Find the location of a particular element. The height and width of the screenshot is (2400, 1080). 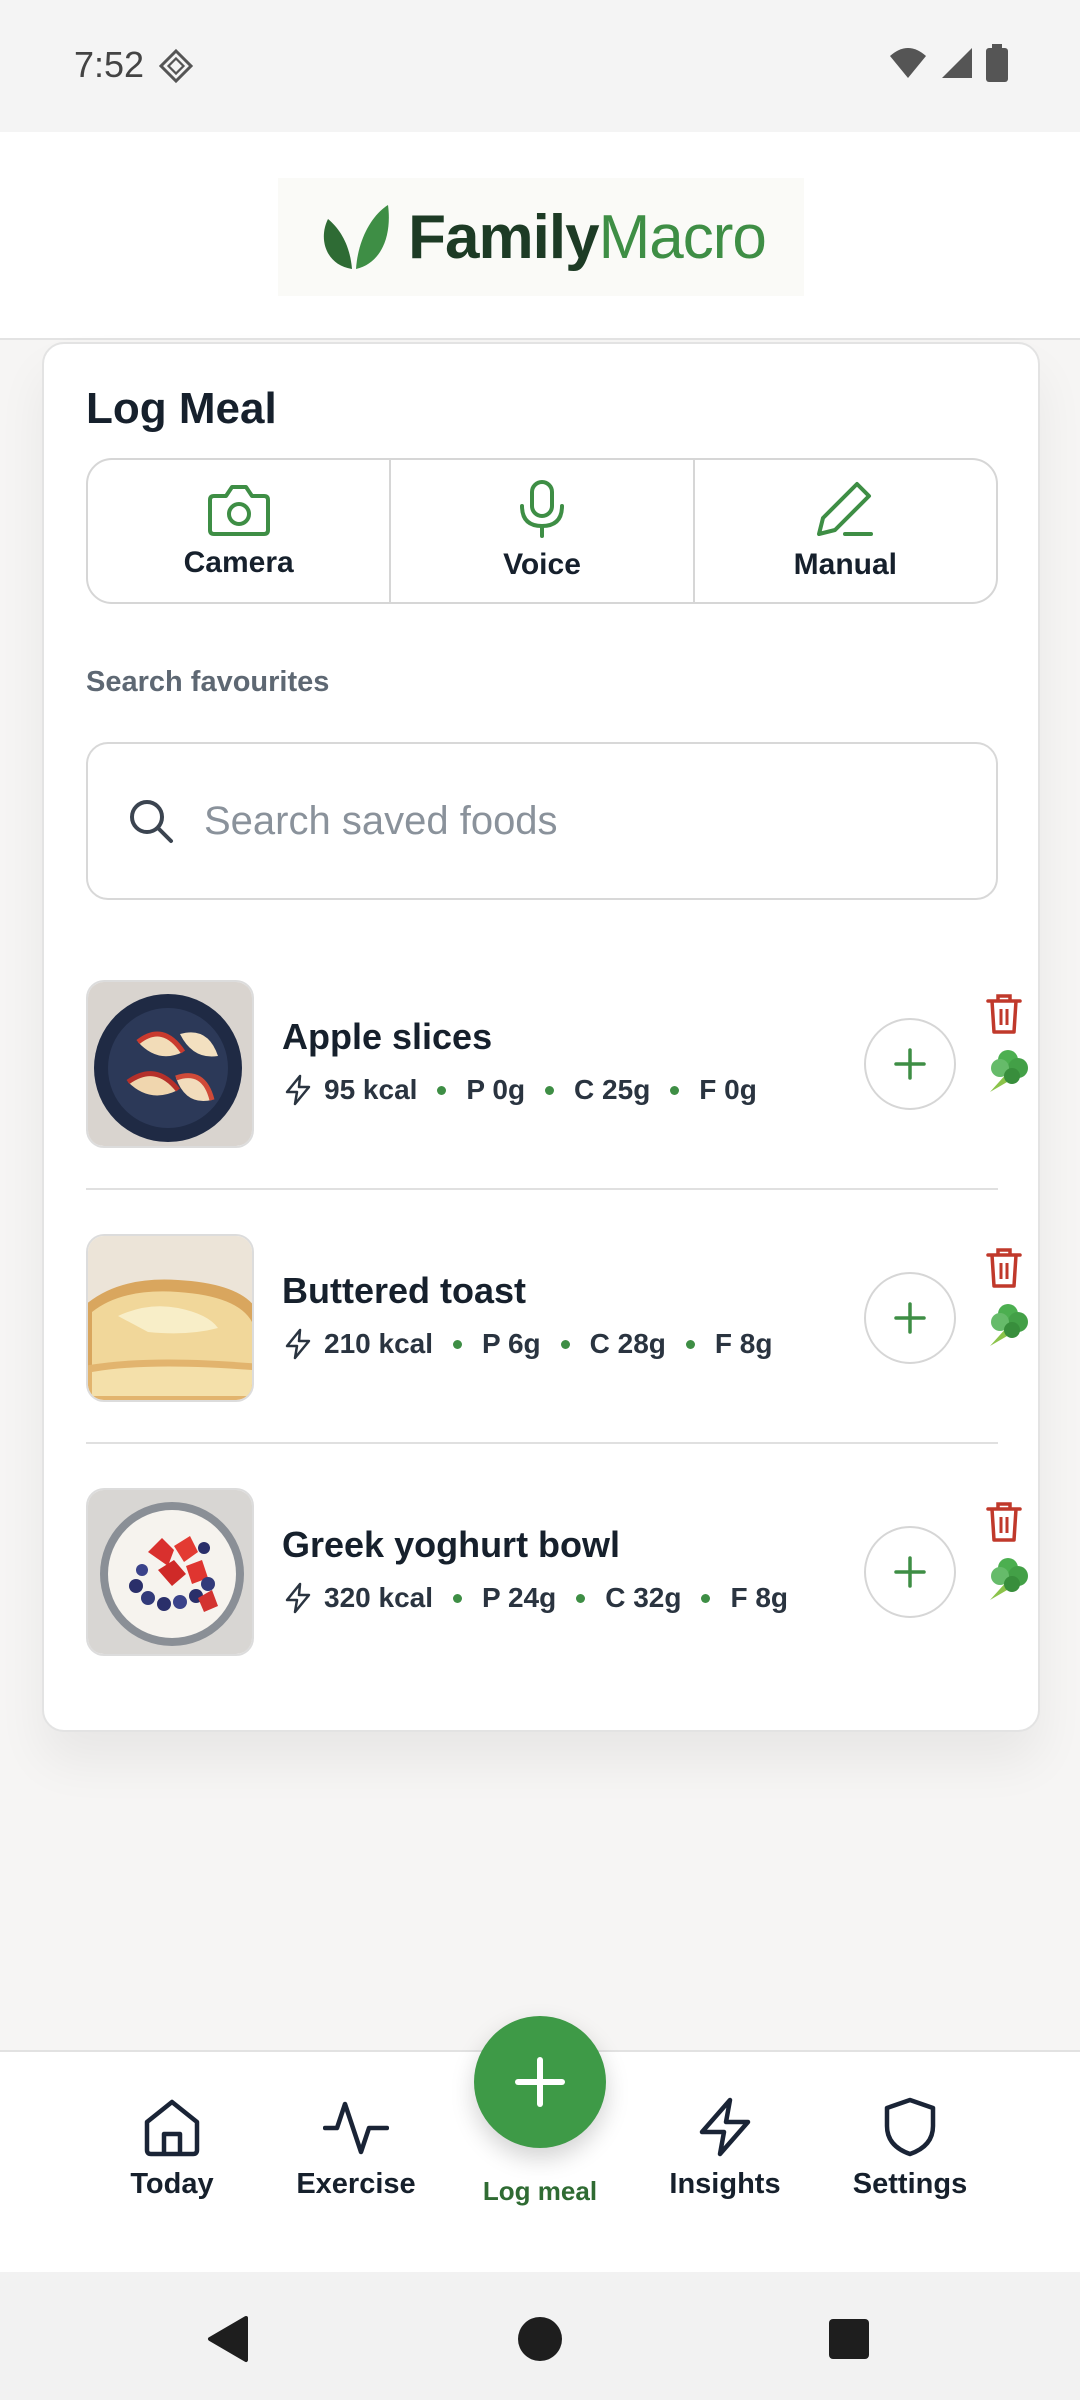

pencil-icon is located at coordinates (845, 509).